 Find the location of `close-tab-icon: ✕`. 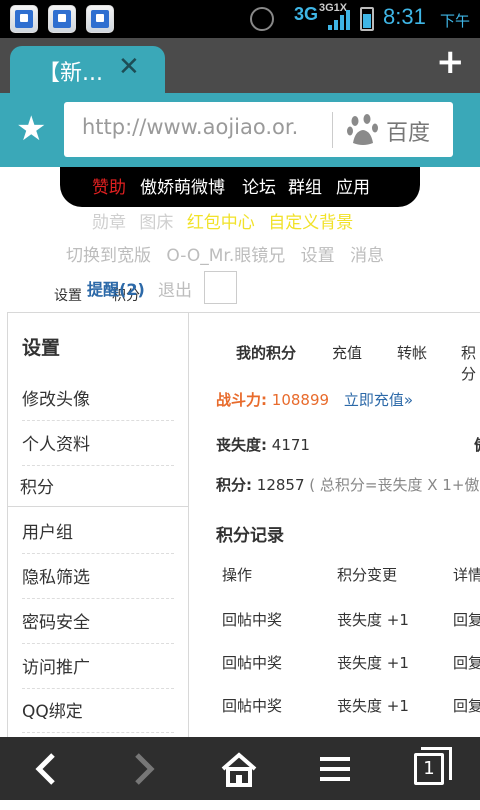

close-tab-icon: ✕ is located at coordinates (129, 67).